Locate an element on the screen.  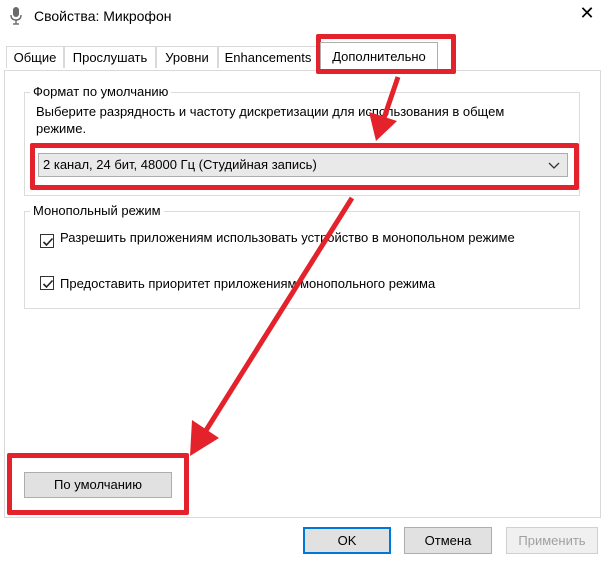
apply-button: Применить is located at coordinates (552, 540).